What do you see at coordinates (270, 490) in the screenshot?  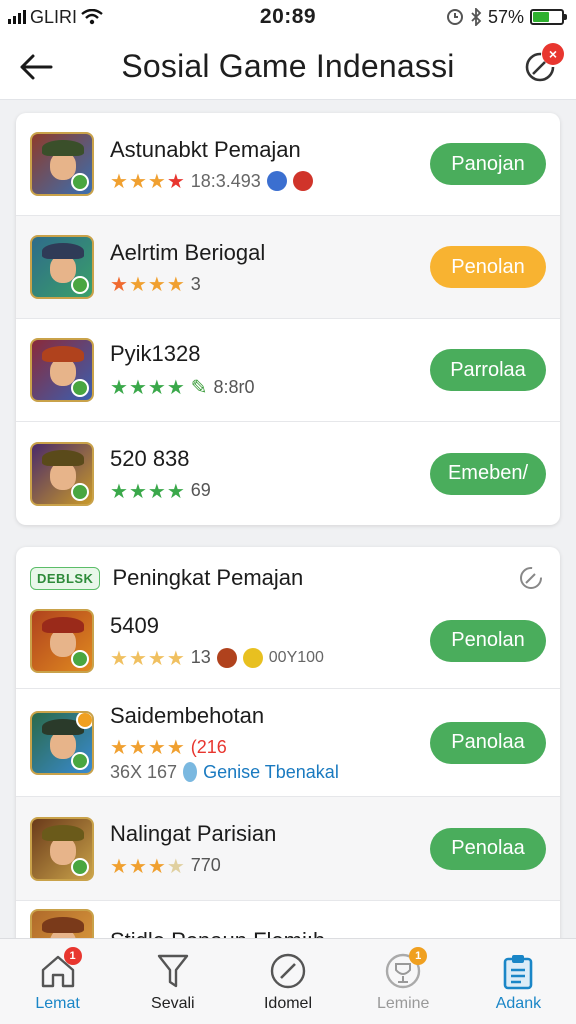 I see `player-meta: ★ ★ ★ ★ 69` at bounding box center [270, 490].